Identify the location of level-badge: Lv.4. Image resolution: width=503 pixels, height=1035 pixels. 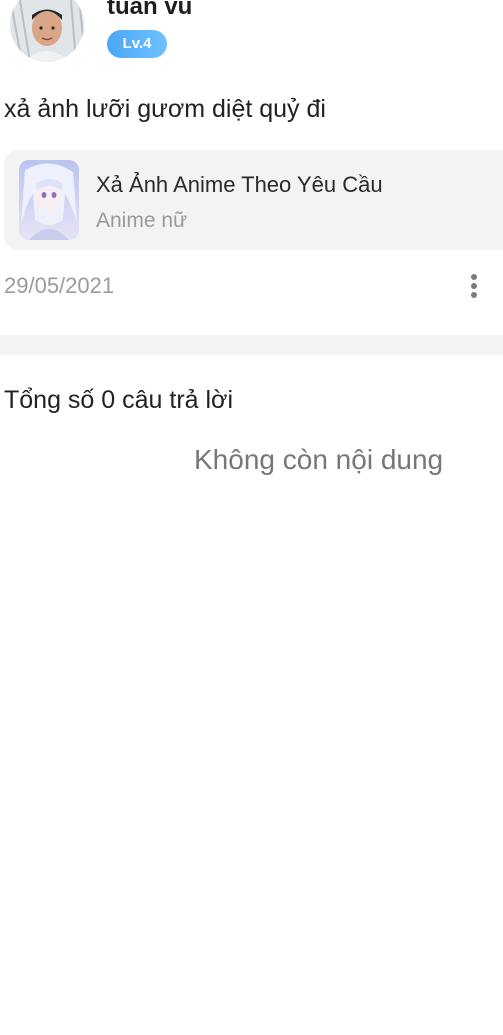
(137, 44).